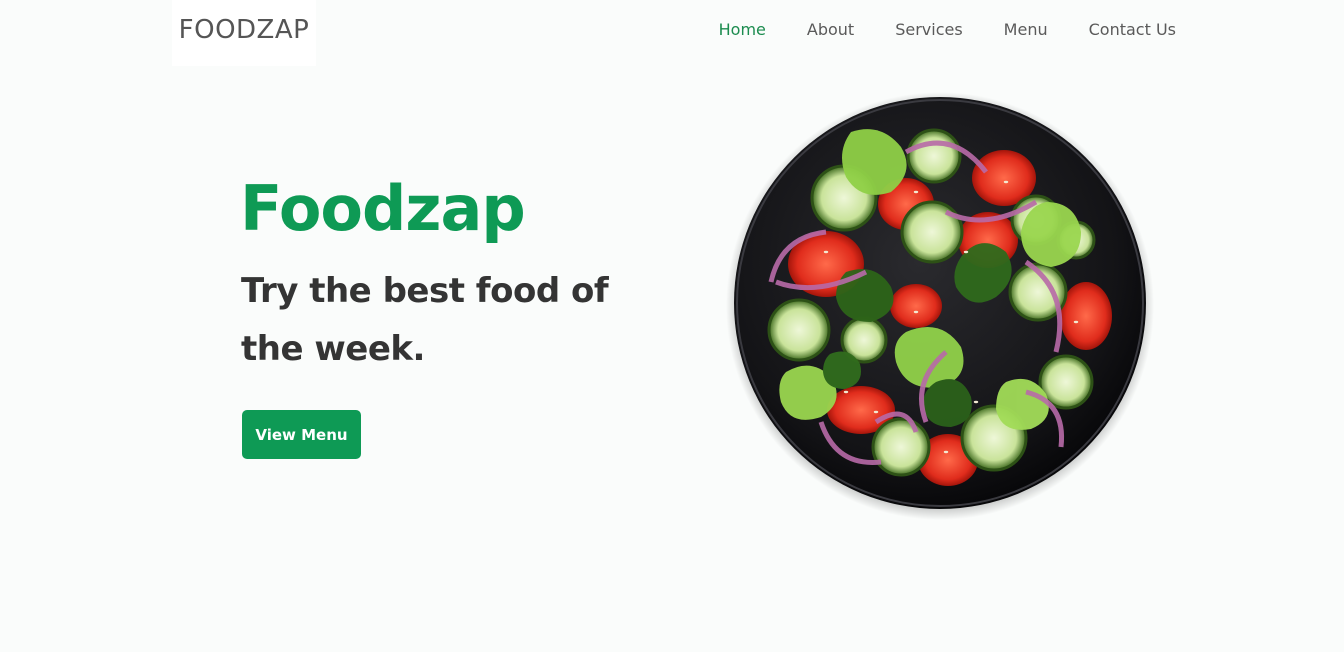 This screenshot has width=1344, height=652. What do you see at coordinates (1132, 29) in the screenshot?
I see `nav-contact-us: Contact Us` at bounding box center [1132, 29].